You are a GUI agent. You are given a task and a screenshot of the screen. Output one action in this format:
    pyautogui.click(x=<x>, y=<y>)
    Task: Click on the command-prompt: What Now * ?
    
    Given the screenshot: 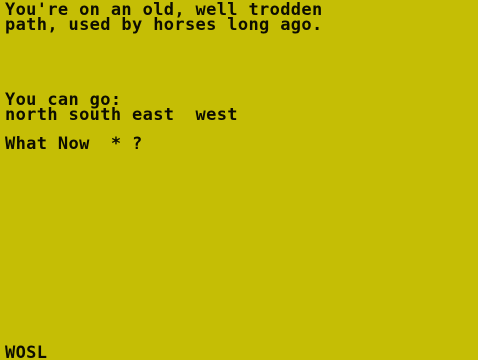 What is the action you would take?
    pyautogui.click(x=74, y=144)
    